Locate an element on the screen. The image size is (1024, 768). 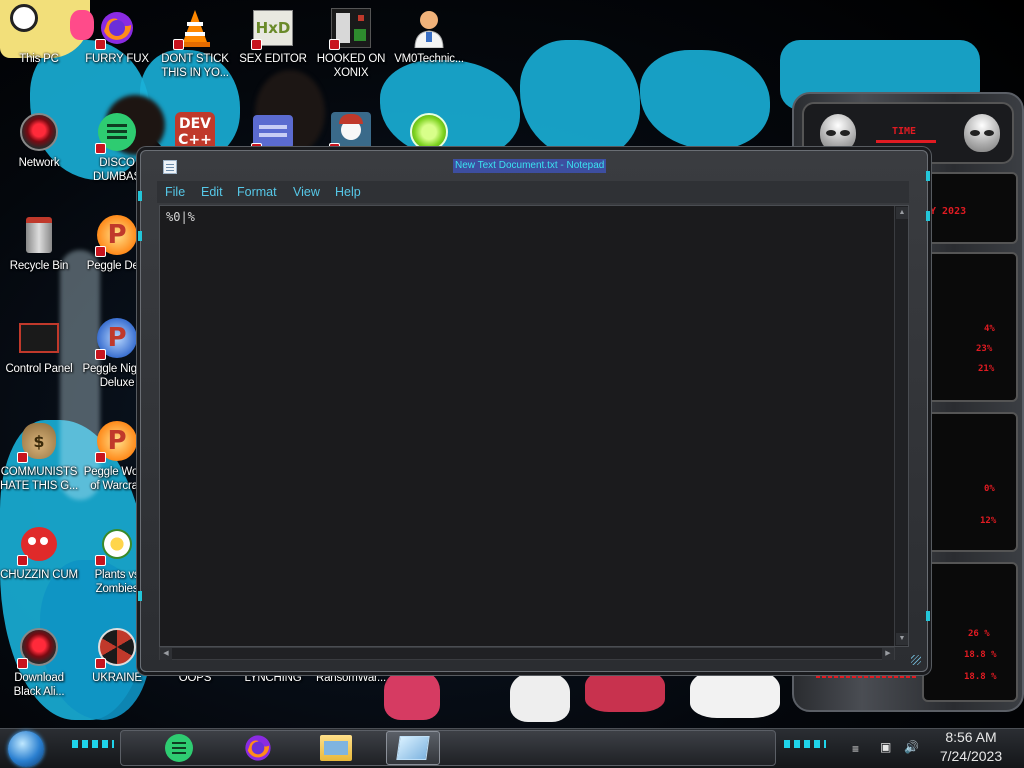
taskbar-firefox is located at coordinates (258, 748).